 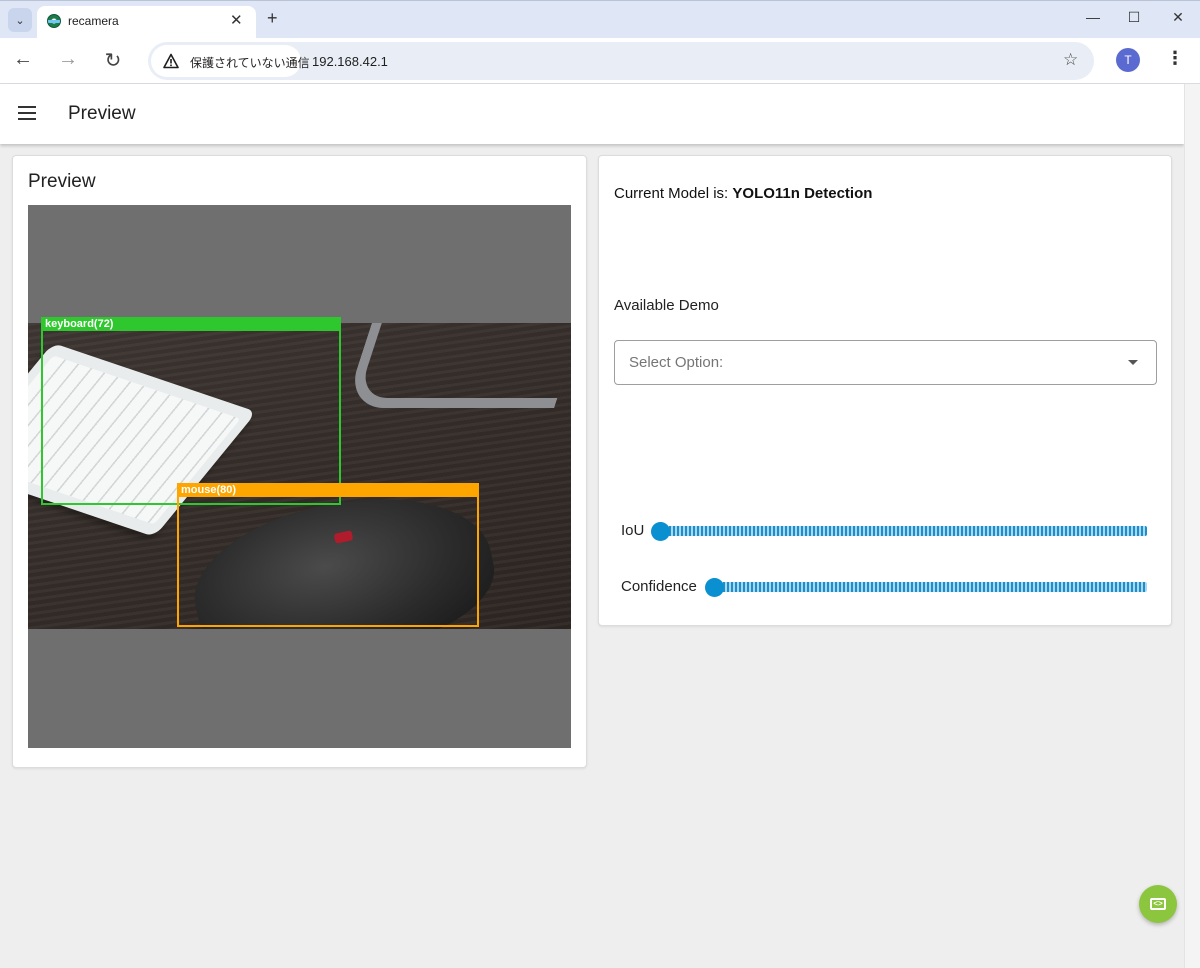 What do you see at coordinates (62, 181) in the screenshot?
I see `preview-card-title: Preview` at bounding box center [62, 181].